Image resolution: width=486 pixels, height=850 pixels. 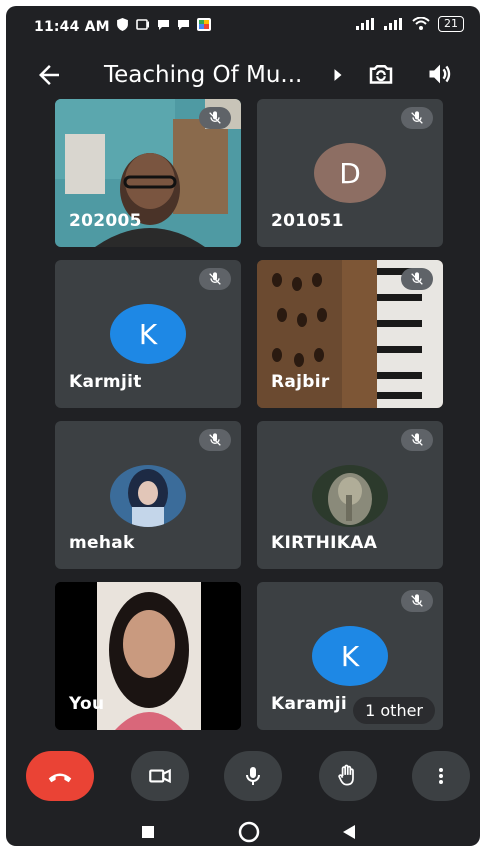 I want to click on participant-name: Rajbir, so click(x=300, y=382).